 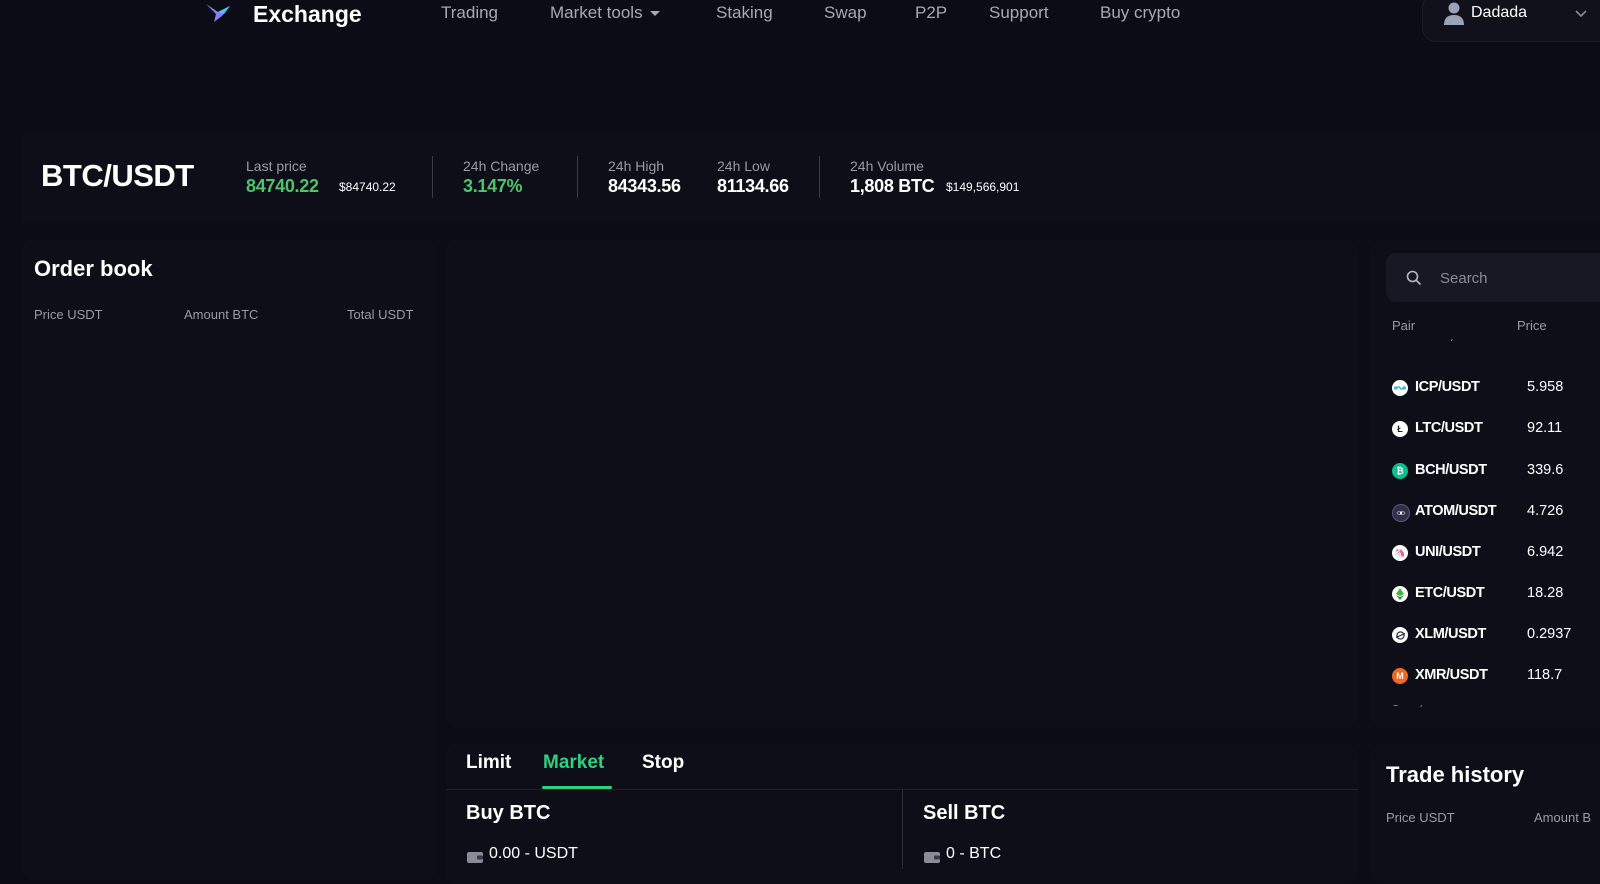 I want to click on clipped-row-indicator: ‾ ˊ, so click(x=1408, y=710).